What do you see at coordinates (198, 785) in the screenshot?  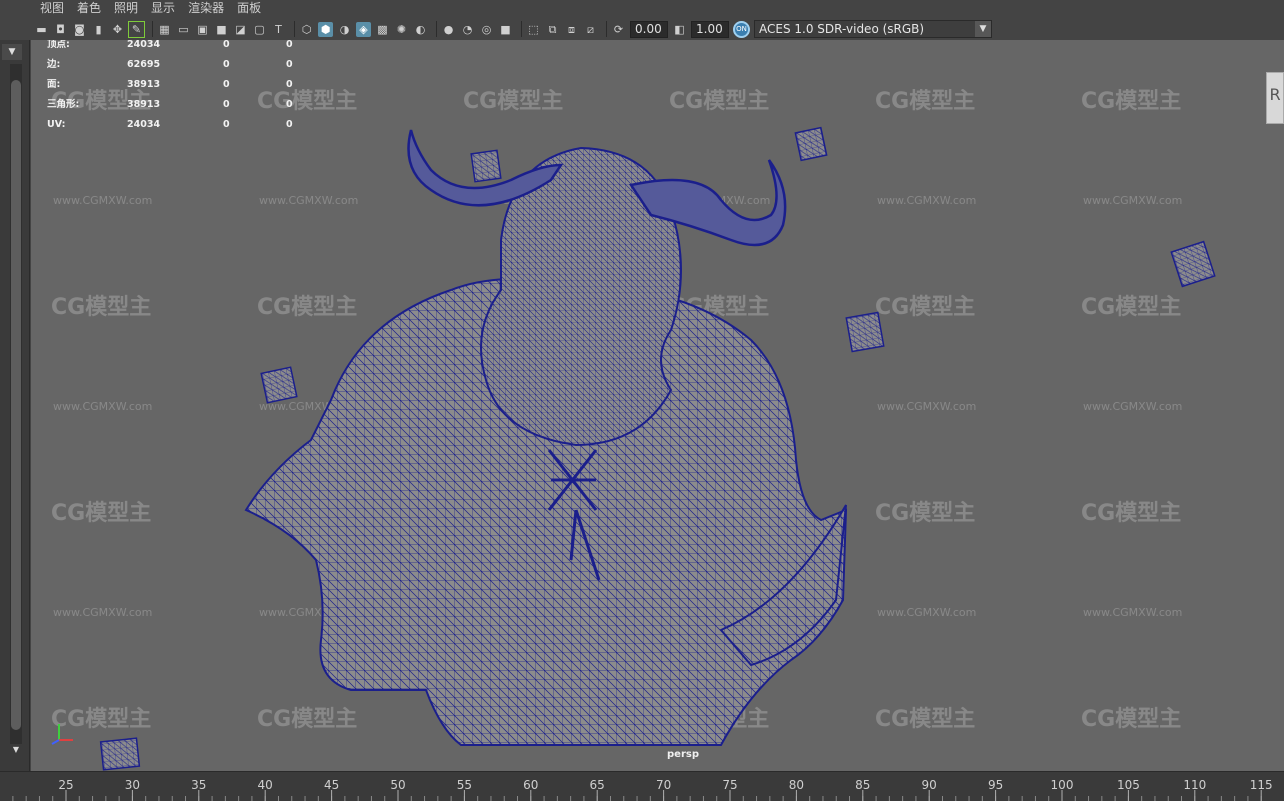 I see `timeline-tick-label: 35` at bounding box center [198, 785].